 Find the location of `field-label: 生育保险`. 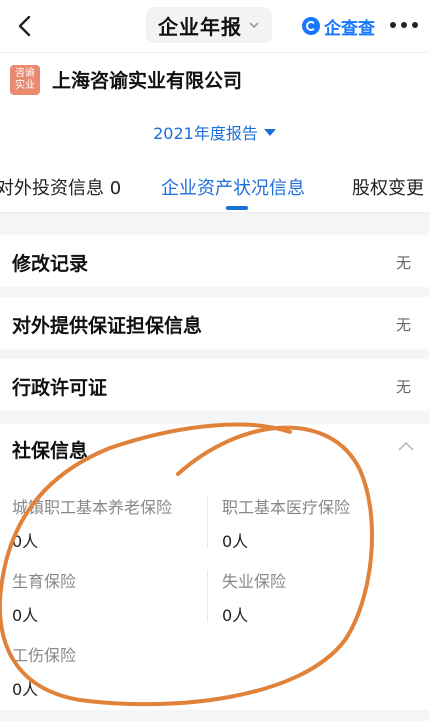

field-label: 生育保险 is located at coordinates (44, 581).